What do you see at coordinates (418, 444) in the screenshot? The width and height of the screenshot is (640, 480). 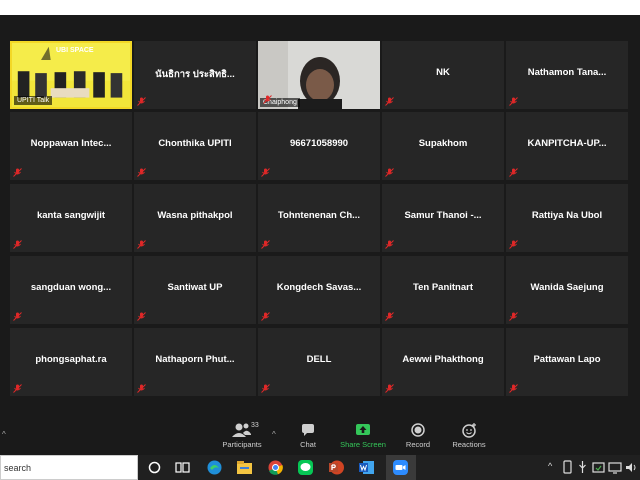 I see `record-label: Record` at bounding box center [418, 444].